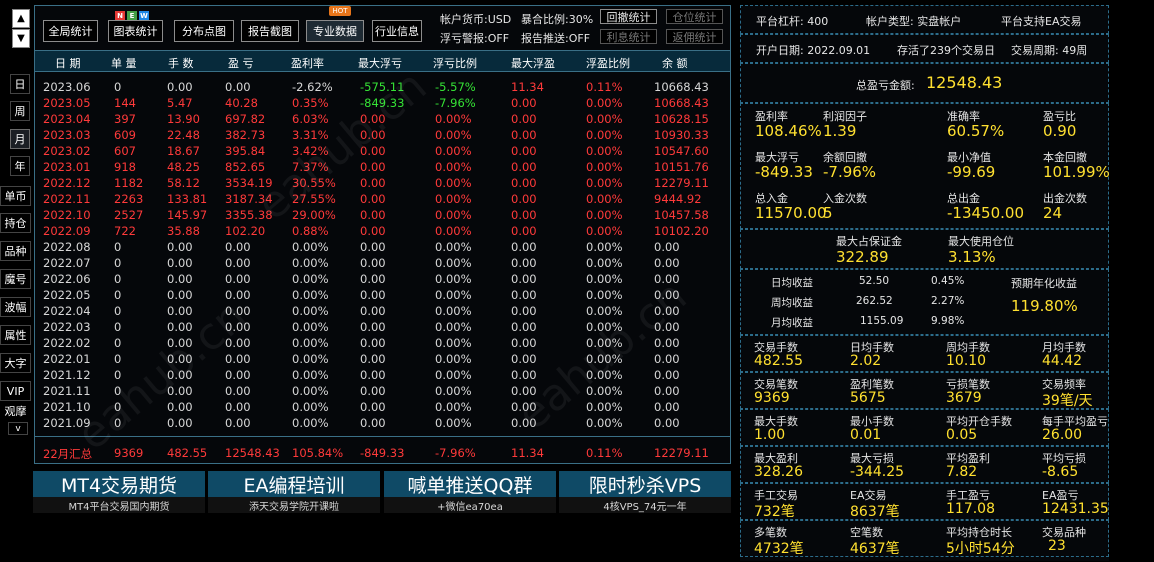 The image size is (1154, 562). I want to click on tool-volatility-button: 波幅, so click(15, 307).